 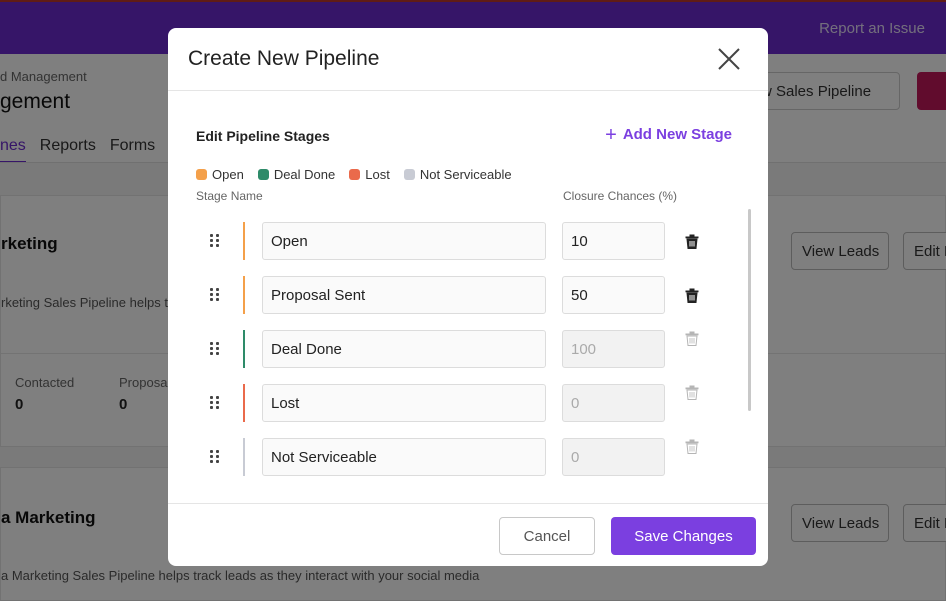 I want to click on legend-label: Not Serviceable, so click(x=465, y=174).